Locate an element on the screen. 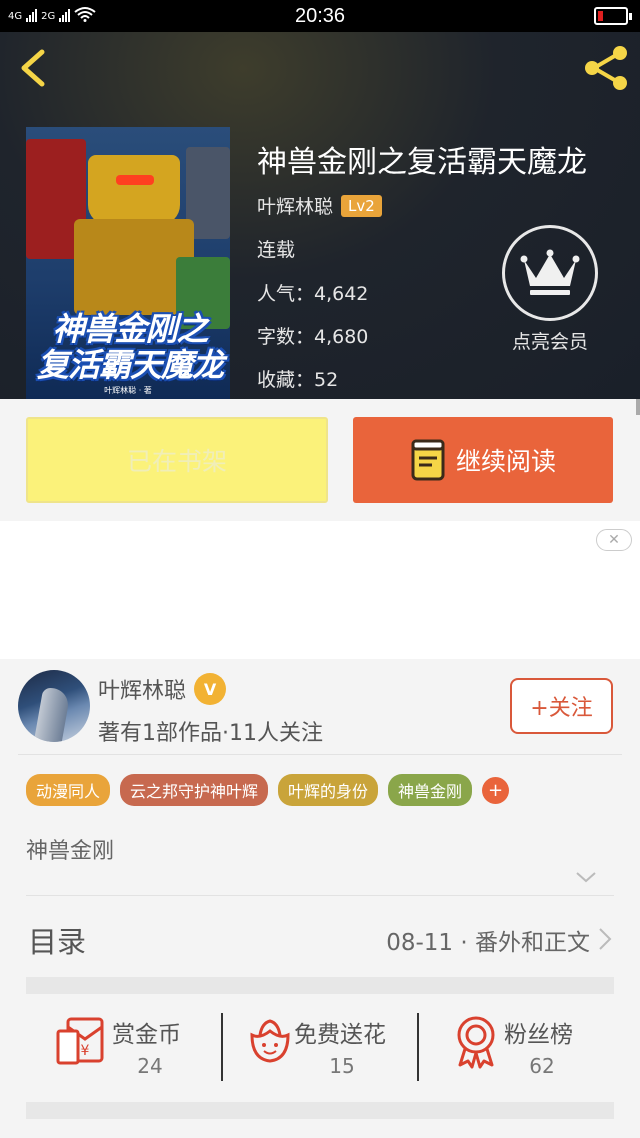 This screenshot has width=640, height=1138. share-button is located at coordinates (606, 68).